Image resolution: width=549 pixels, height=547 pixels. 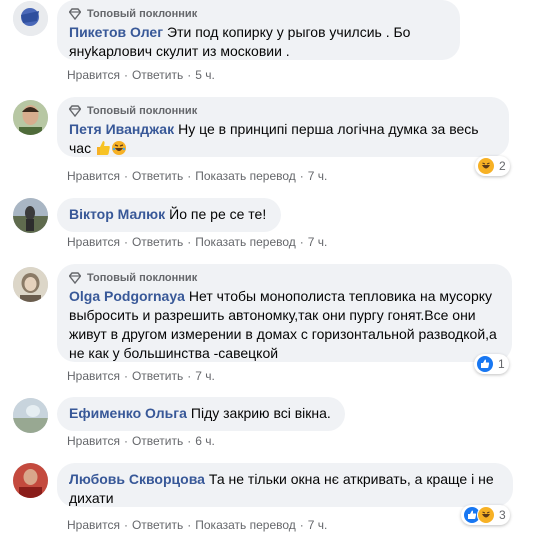 What do you see at coordinates (127, 296) in the screenshot?
I see `comment-author: Olga Podgornaya` at bounding box center [127, 296].